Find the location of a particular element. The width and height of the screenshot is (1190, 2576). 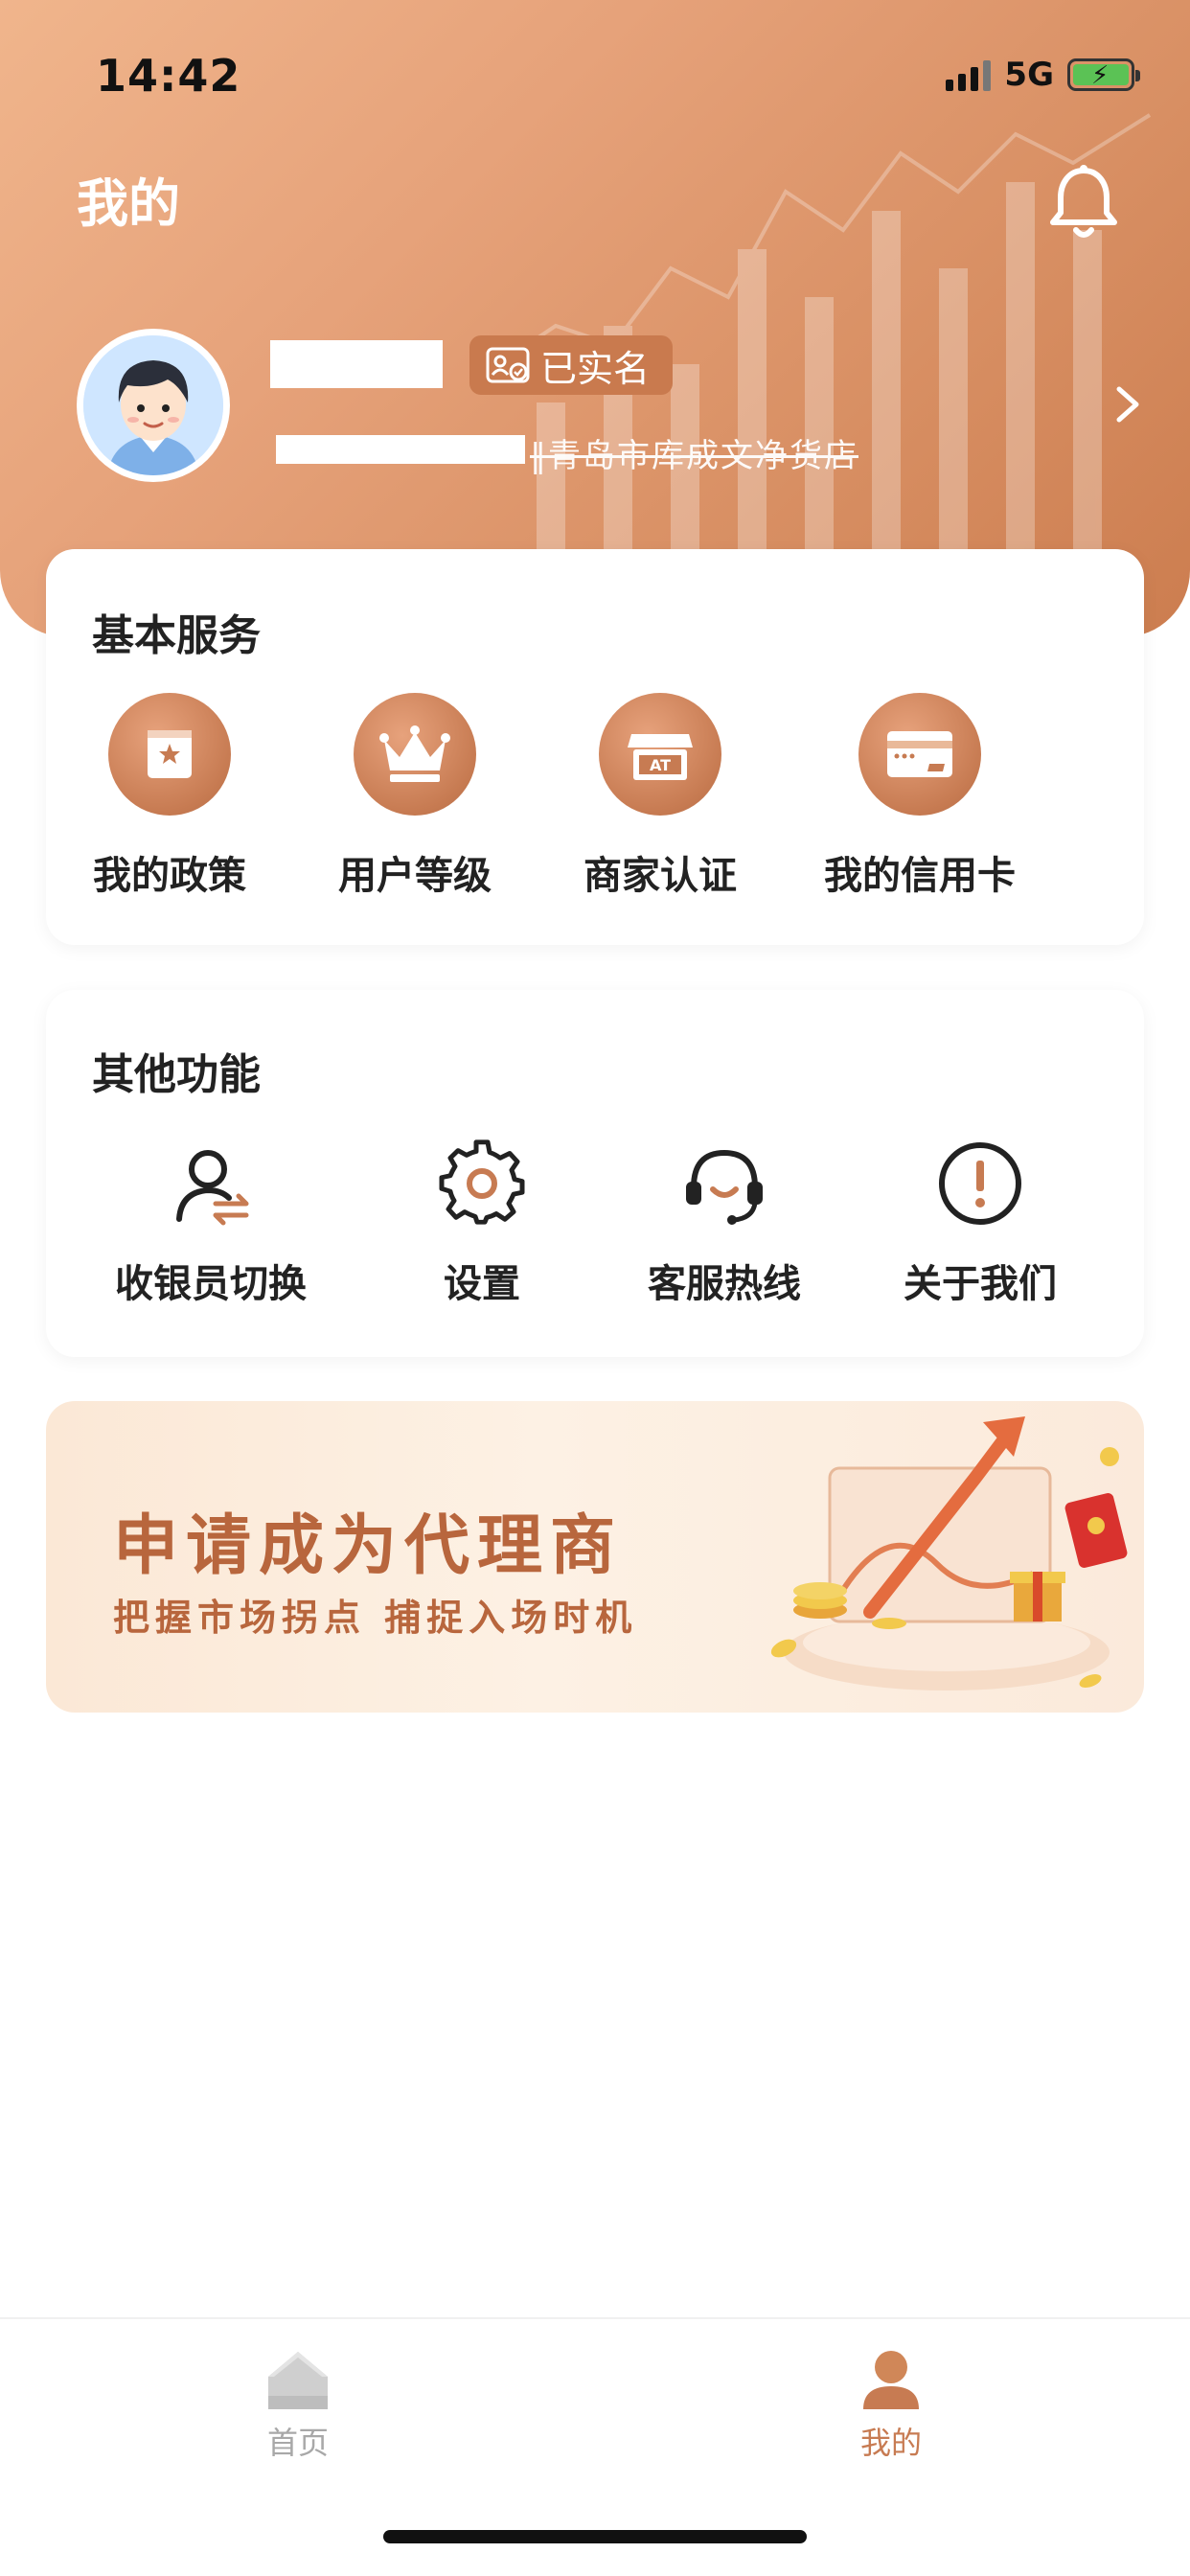

battery-icon: ⚡ is located at coordinates (1103, 74).